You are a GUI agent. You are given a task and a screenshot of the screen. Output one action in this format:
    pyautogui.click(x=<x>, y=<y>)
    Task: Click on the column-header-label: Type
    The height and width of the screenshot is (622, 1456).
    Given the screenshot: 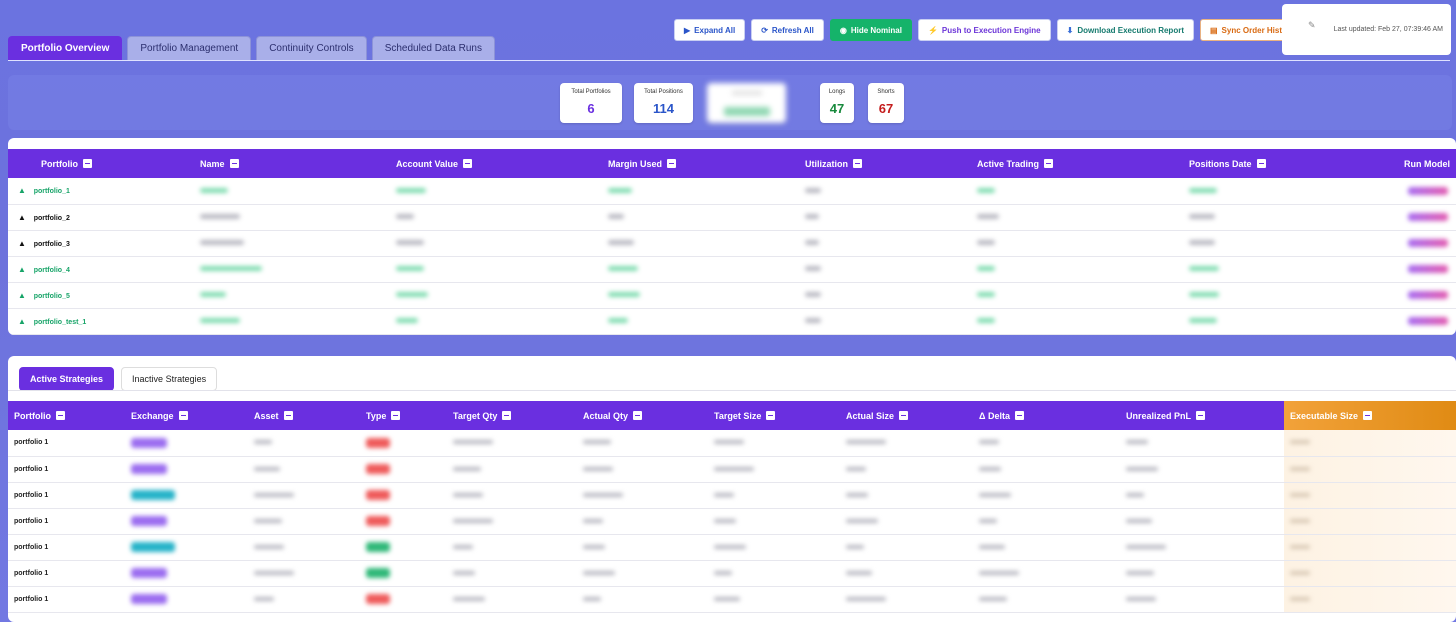 What is the action you would take?
    pyautogui.click(x=376, y=415)
    